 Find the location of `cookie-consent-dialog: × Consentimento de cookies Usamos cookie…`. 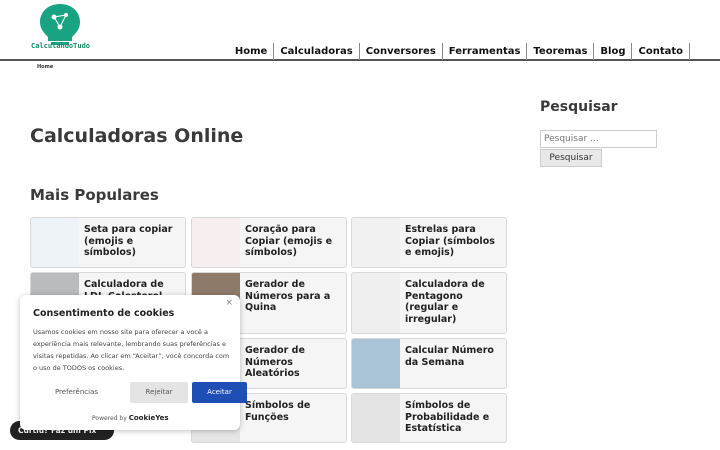

cookie-consent-dialog: × Consentimento de cookies Usamos cookie… is located at coordinates (133, 362).